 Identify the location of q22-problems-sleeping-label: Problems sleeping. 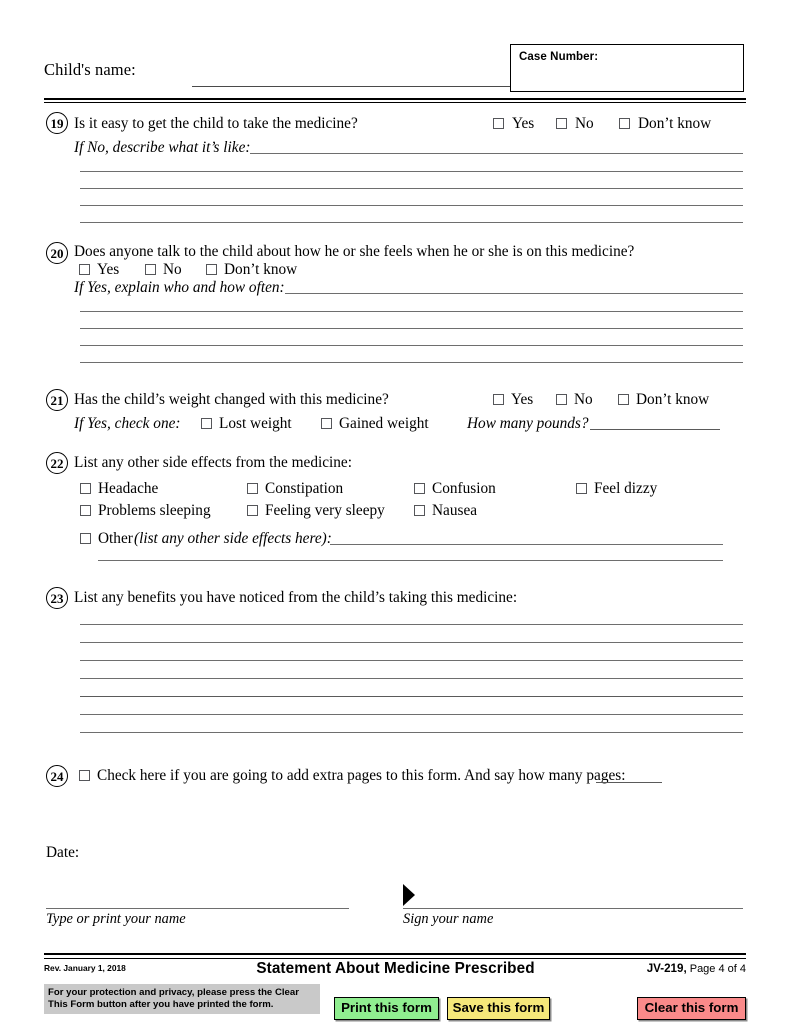
(154, 510).